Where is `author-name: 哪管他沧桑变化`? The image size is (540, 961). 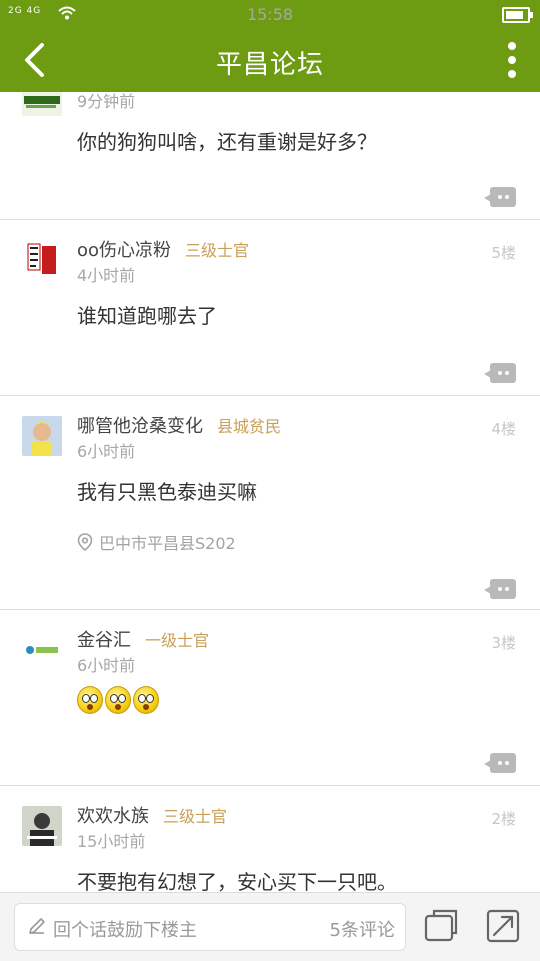
author-name: 哪管他沧桑变化 is located at coordinates (140, 426).